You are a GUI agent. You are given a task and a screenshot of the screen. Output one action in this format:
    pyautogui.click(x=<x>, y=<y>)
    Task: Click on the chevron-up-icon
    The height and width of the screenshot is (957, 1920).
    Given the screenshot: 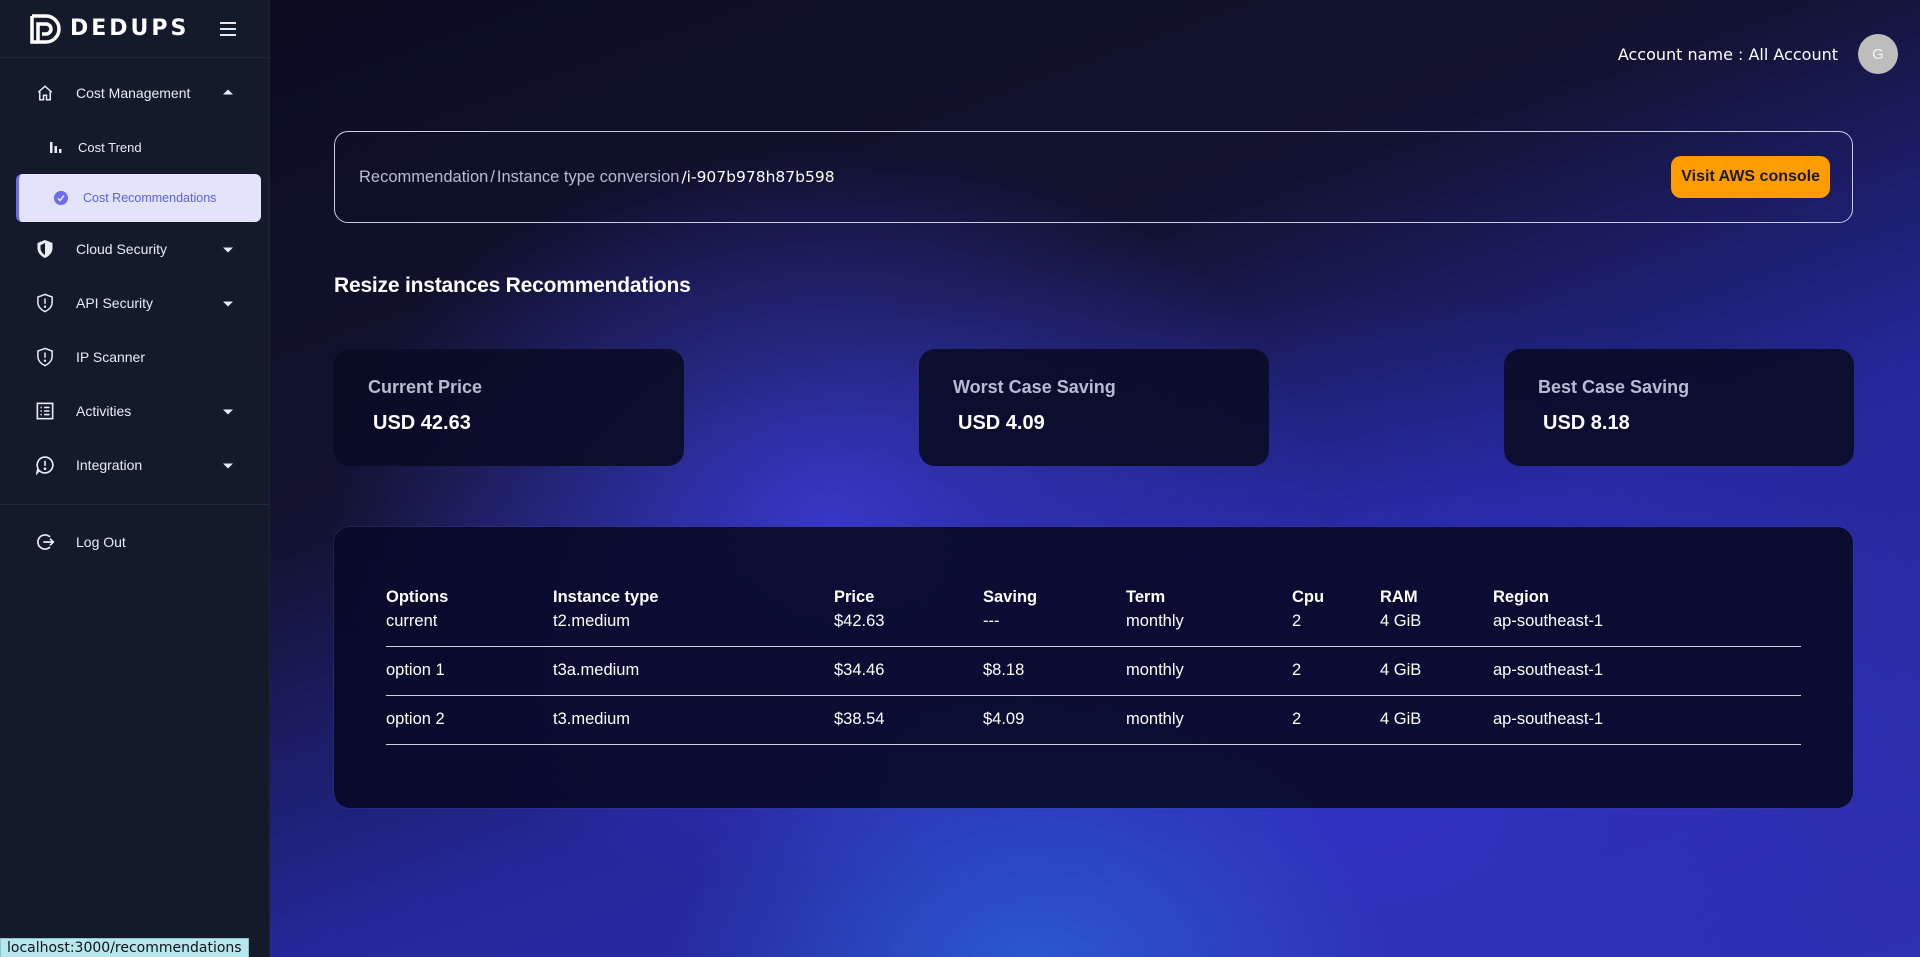 What is the action you would take?
    pyautogui.click(x=228, y=92)
    